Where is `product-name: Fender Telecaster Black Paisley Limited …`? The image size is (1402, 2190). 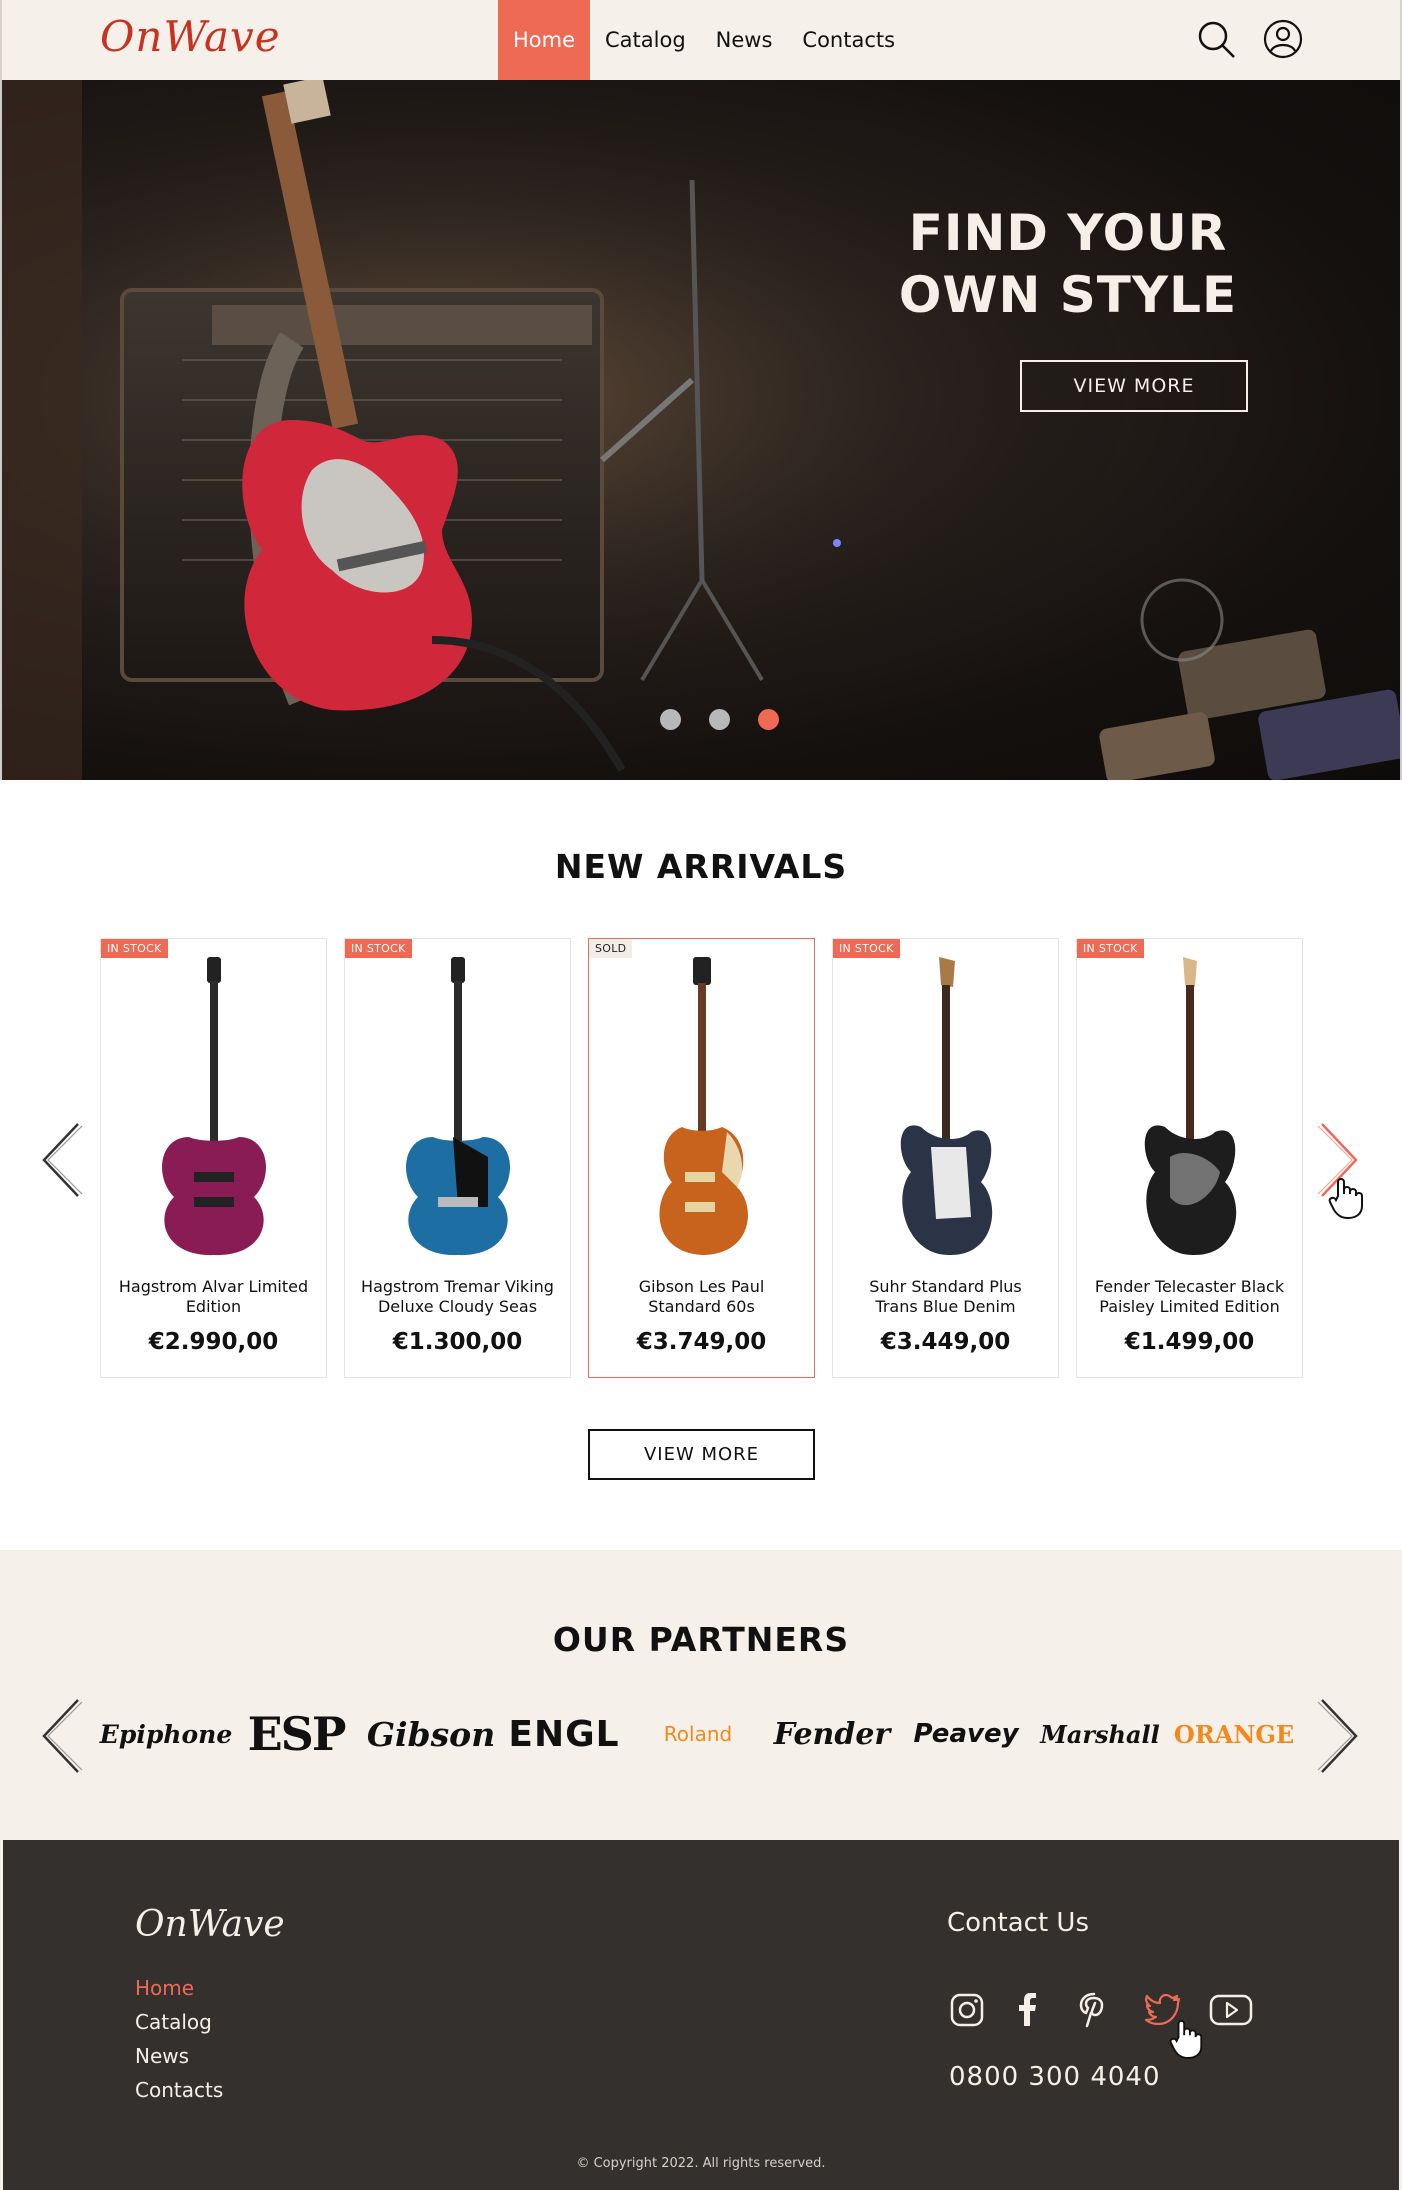
product-name: Fender Telecaster Black Paisley Limited … is located at coordinates (1189, 1297).